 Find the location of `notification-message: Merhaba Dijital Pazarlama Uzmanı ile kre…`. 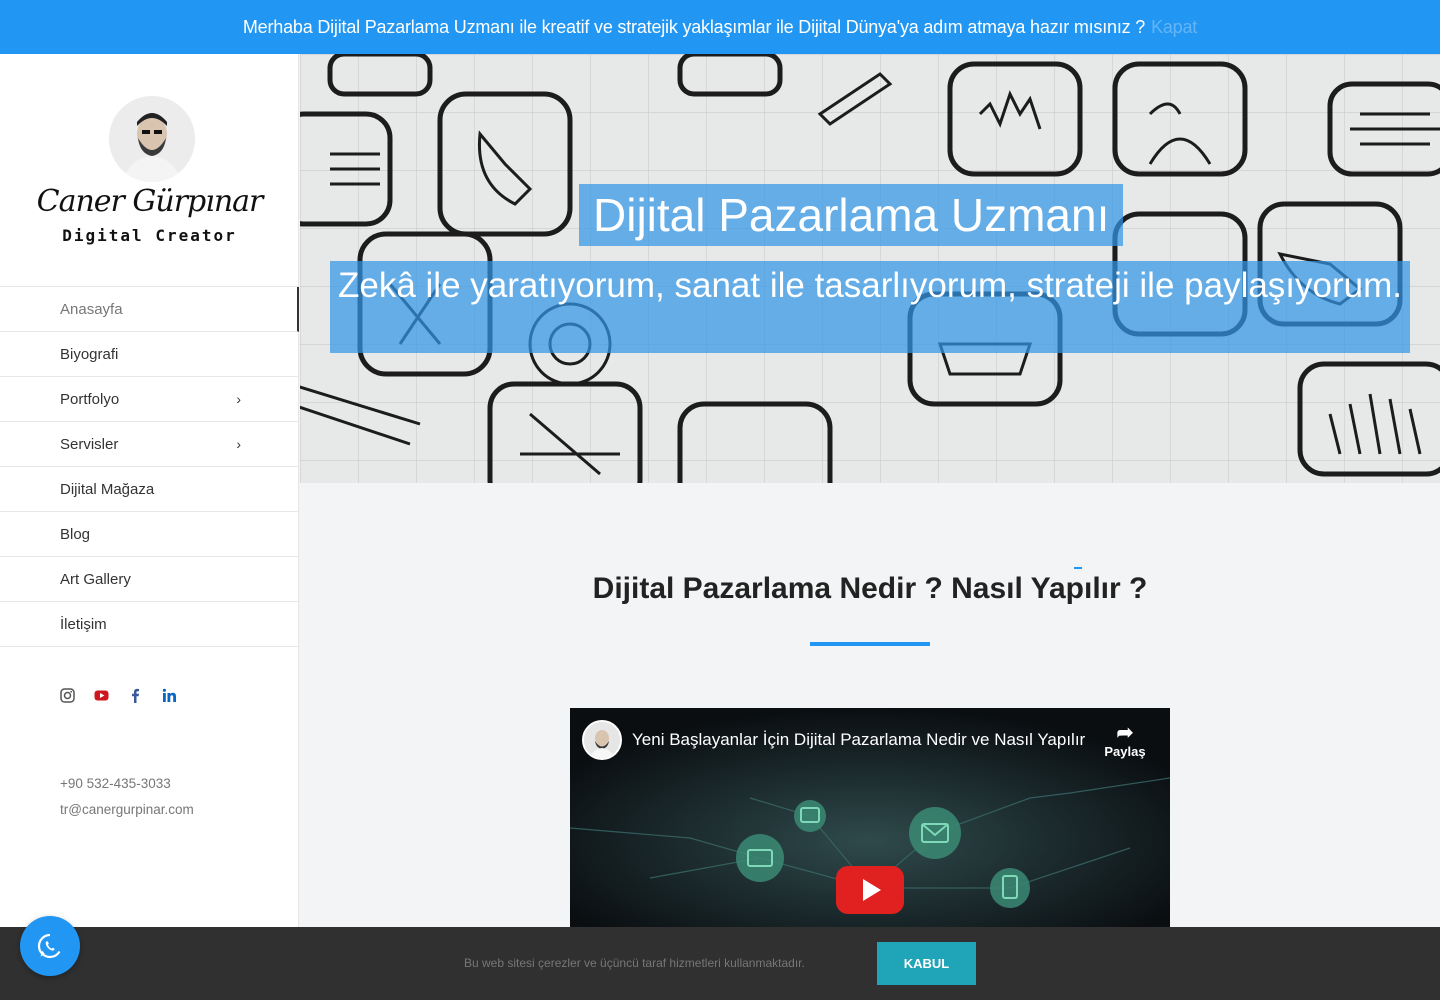

notification-message: Merhaba Dijital Pazarlama Uzmanı ile kre… is located at coordinates (694, 26).